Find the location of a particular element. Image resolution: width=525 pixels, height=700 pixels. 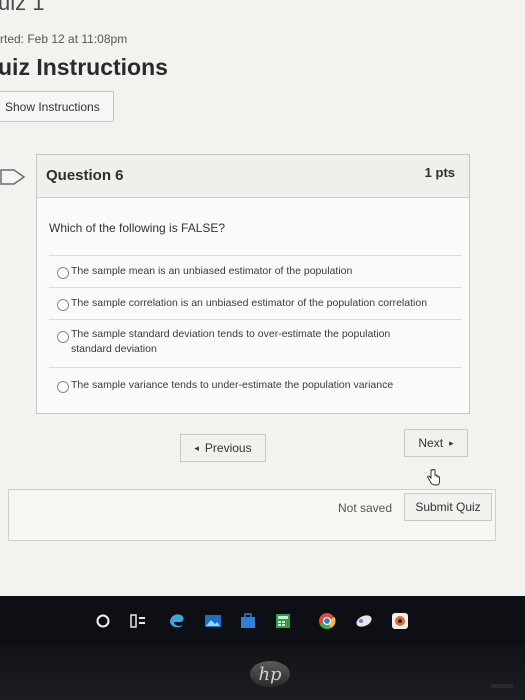

next-label: Next is located at coordinates (431, 443).